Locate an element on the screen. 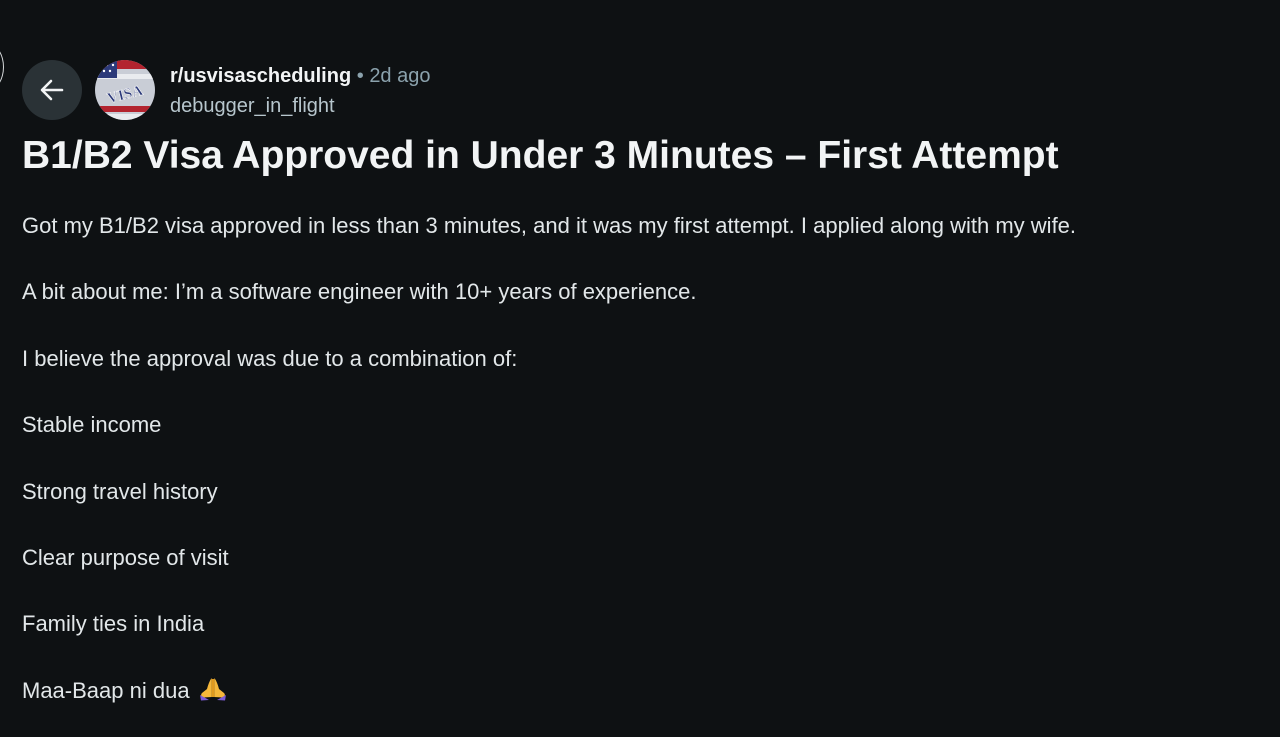 Image resolution: width=1280 pixels, height=737 pixels. subreddit-name: r/usvisascheduling is located at coordinates (260, 76).